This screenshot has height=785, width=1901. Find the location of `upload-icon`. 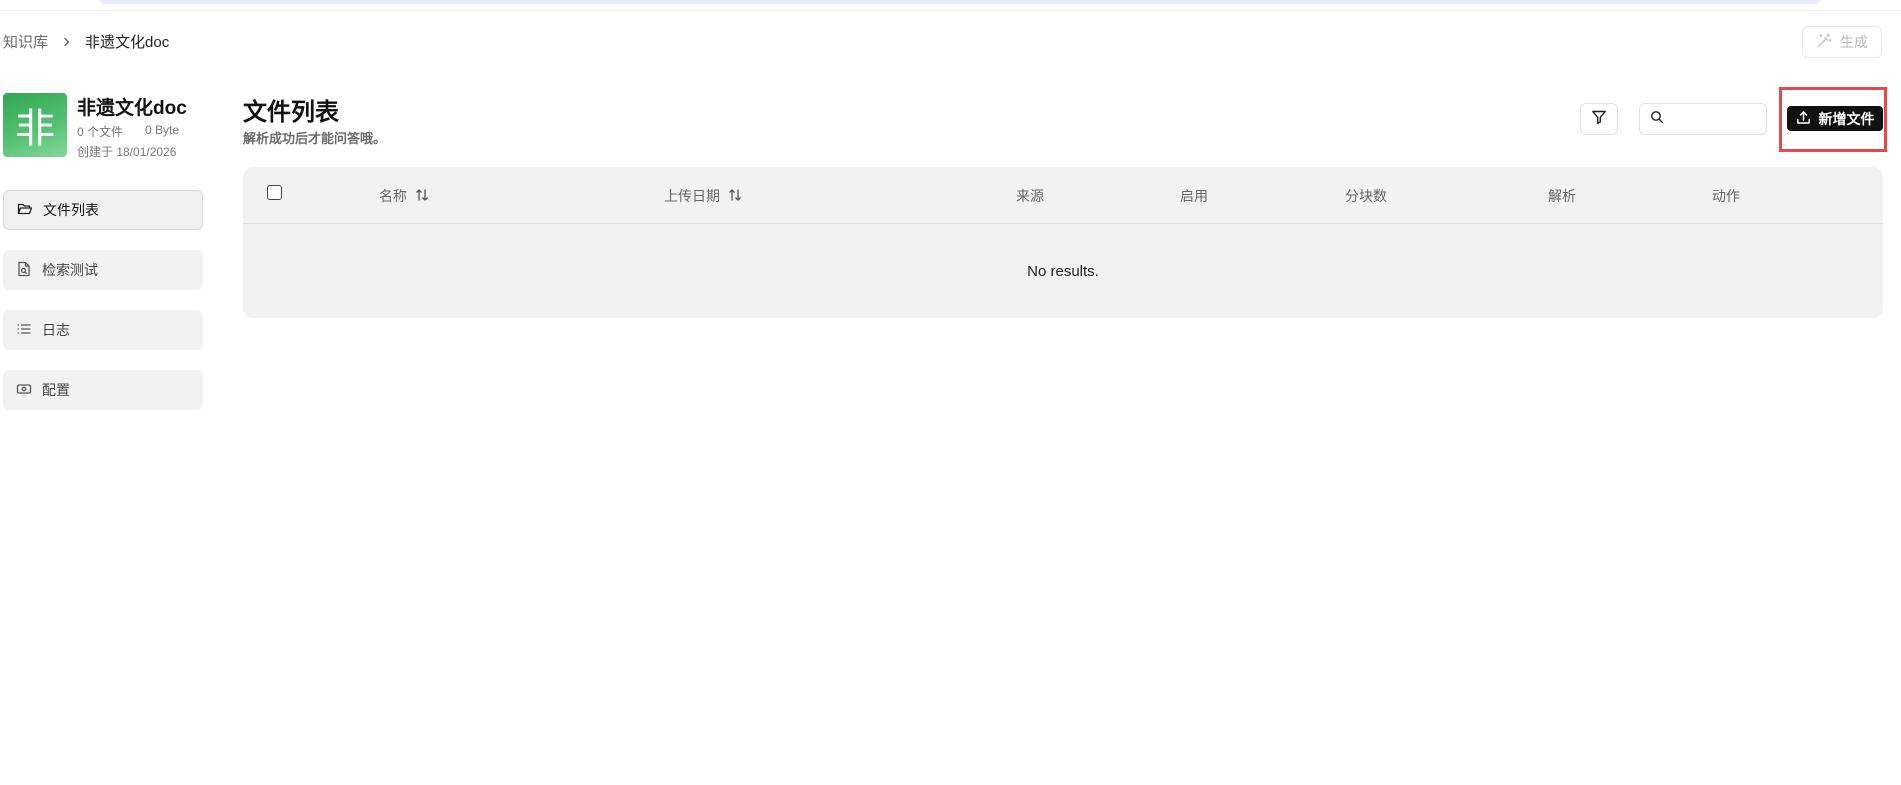

upload-icon is located at coordinates (1803, 119).